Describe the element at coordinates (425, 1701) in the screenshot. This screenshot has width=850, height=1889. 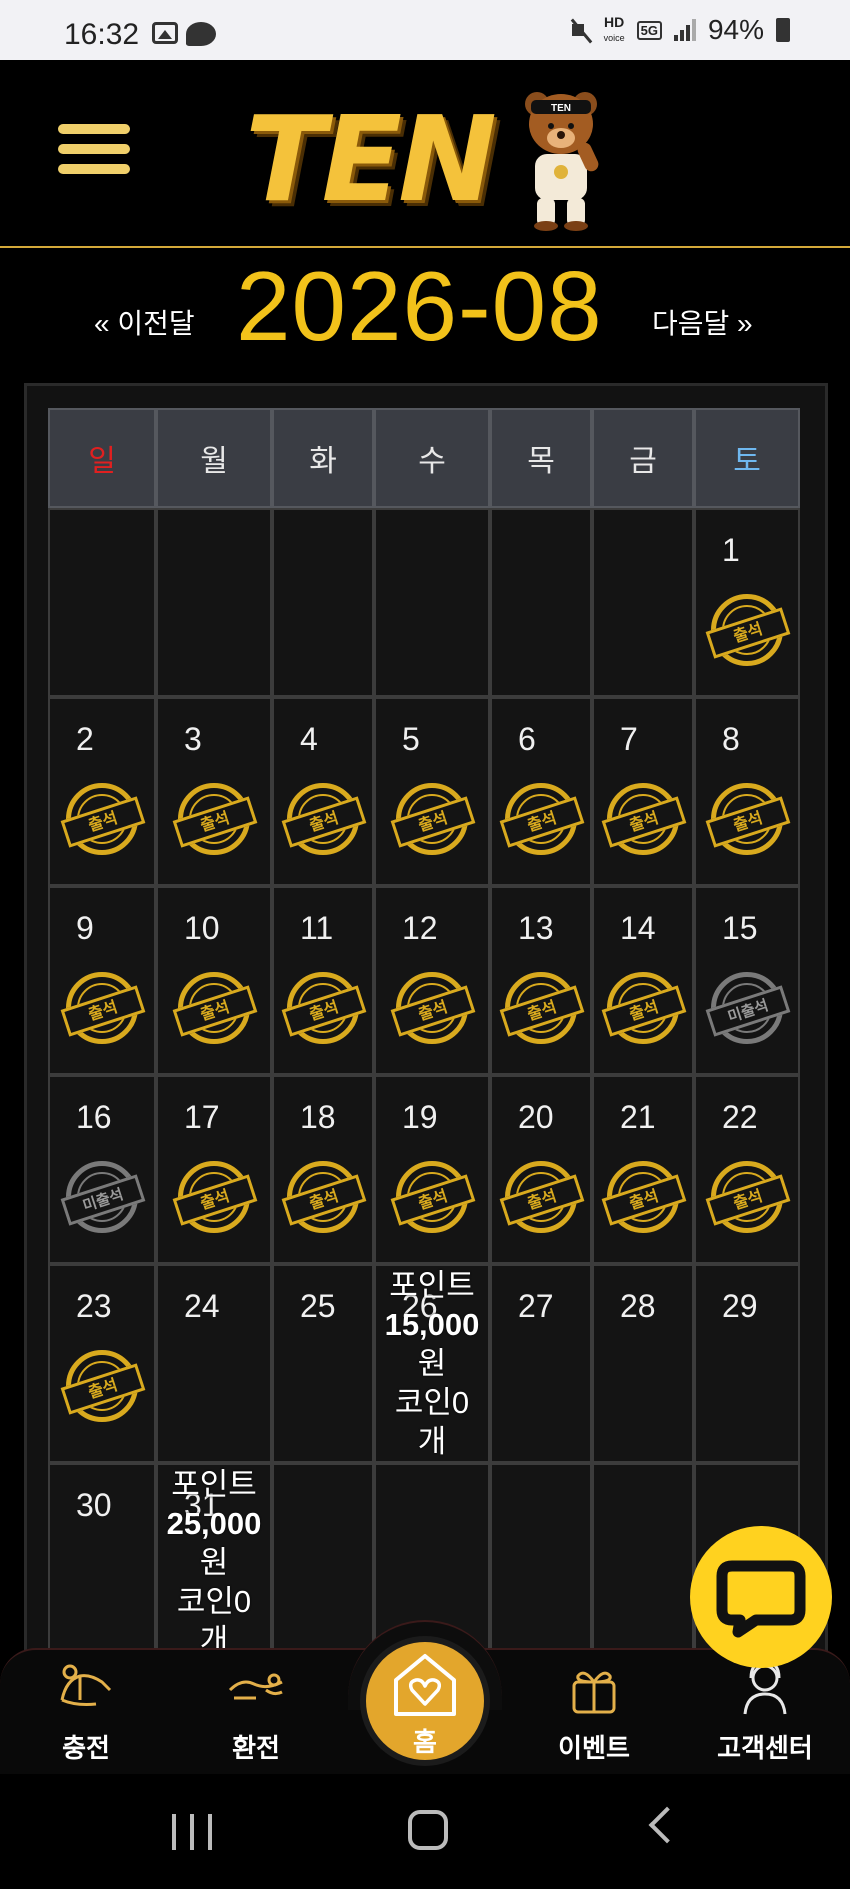
I see `nav-home-button: 홈` at that location.